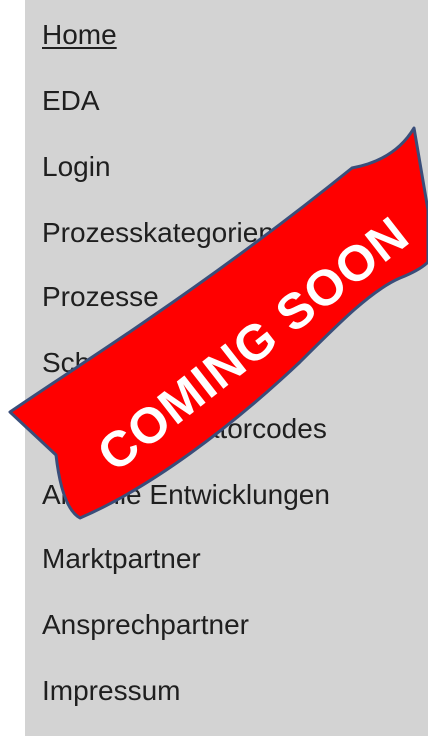  What do you see at coordinates (71, 101) in the screenshot?
I see `nav-item-eda: EDA` at bounding box center [71, 101].